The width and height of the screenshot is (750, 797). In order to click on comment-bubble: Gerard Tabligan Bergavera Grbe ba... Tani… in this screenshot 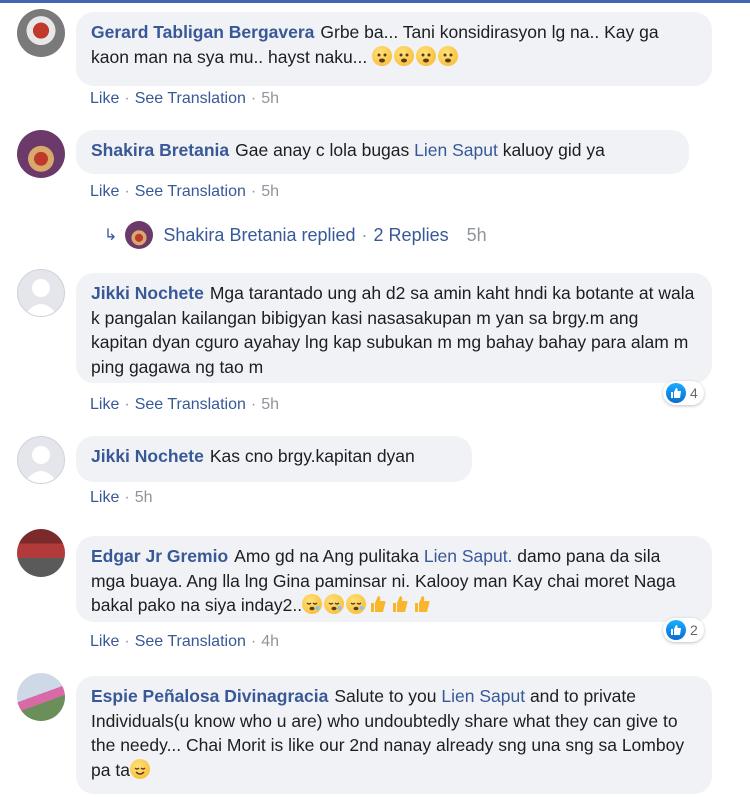, I will do `click(394, 49)`.